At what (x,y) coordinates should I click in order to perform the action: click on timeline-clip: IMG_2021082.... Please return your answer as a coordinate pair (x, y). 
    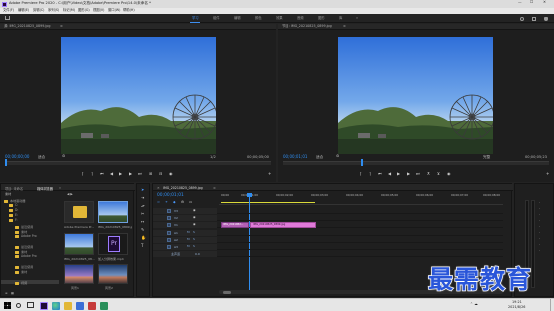
    Looking at the image, I should click on (235, 225).